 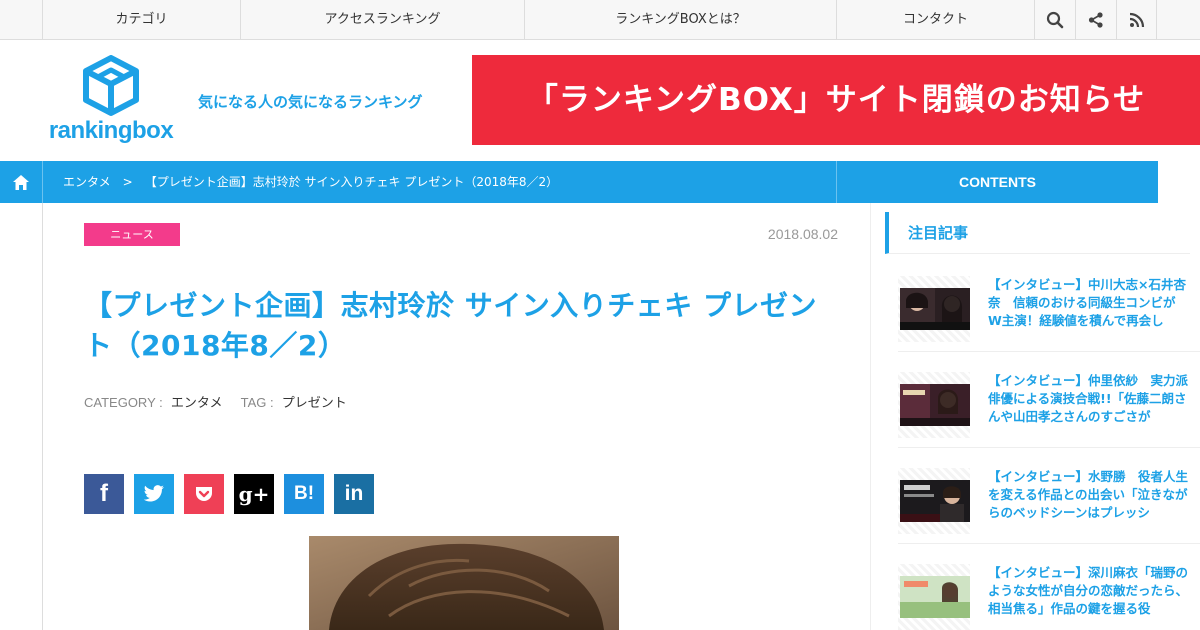 I want to click on sidebar-divider, so click(x=870, y=416).